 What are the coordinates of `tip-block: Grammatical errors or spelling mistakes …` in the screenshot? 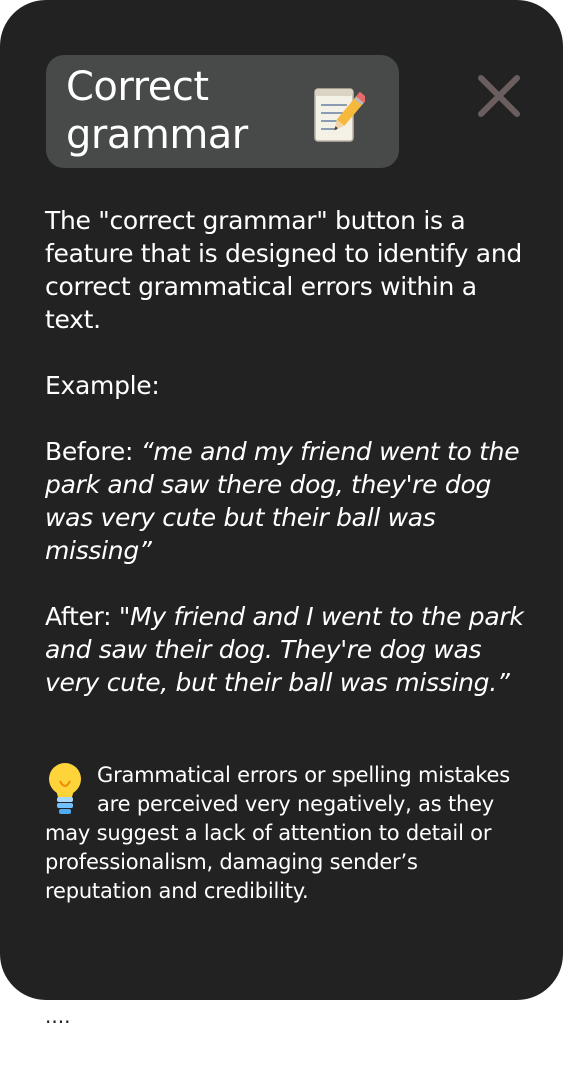 It's located at (280, 833).